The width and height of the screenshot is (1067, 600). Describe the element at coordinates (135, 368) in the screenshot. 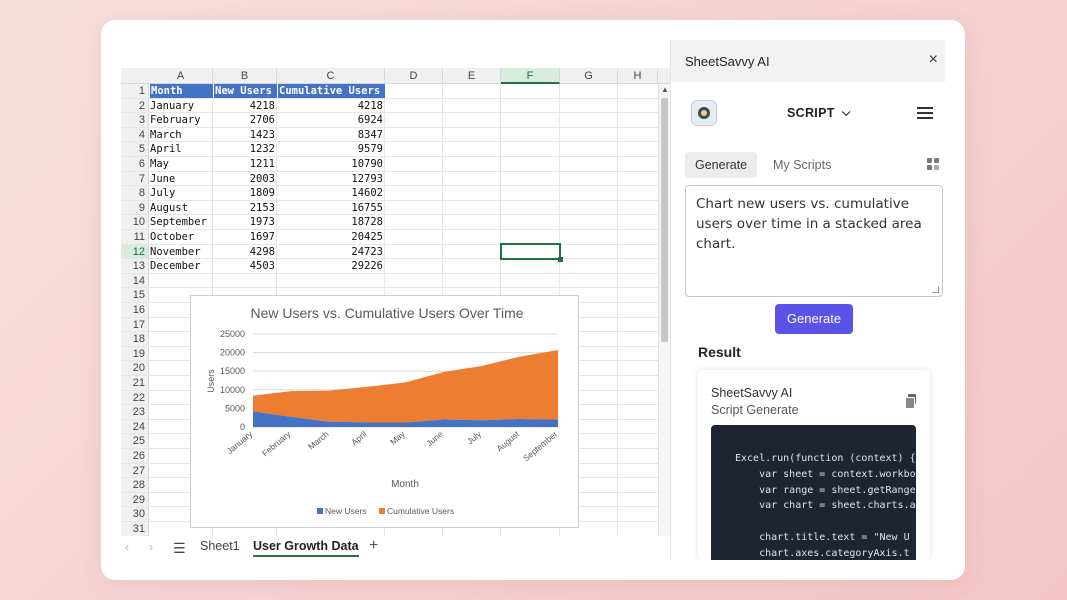

I see `row-number: 20` at that location.